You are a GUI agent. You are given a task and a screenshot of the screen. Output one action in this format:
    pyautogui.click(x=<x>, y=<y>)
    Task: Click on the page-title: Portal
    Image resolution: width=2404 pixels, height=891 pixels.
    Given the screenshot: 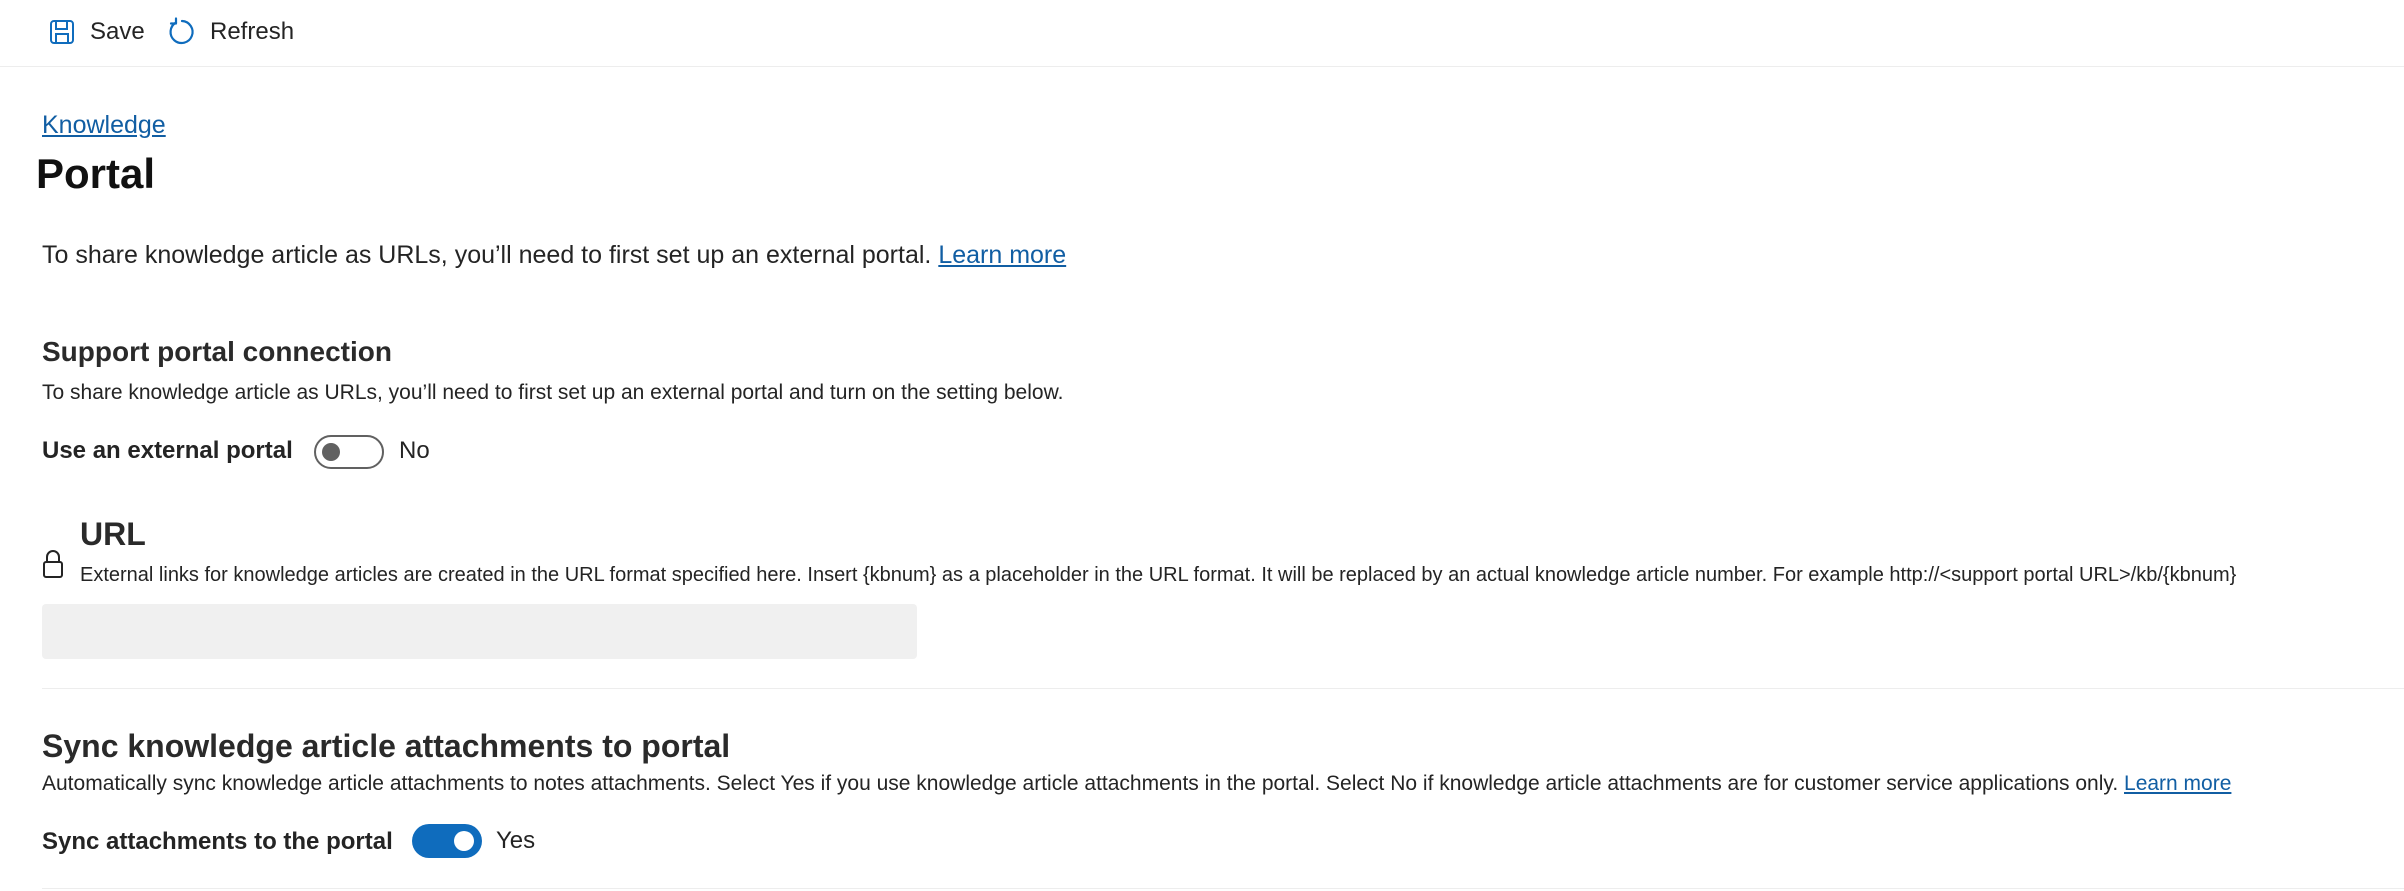 What is the action you would take?
    pyautogui.click(x=96, y=173)
    